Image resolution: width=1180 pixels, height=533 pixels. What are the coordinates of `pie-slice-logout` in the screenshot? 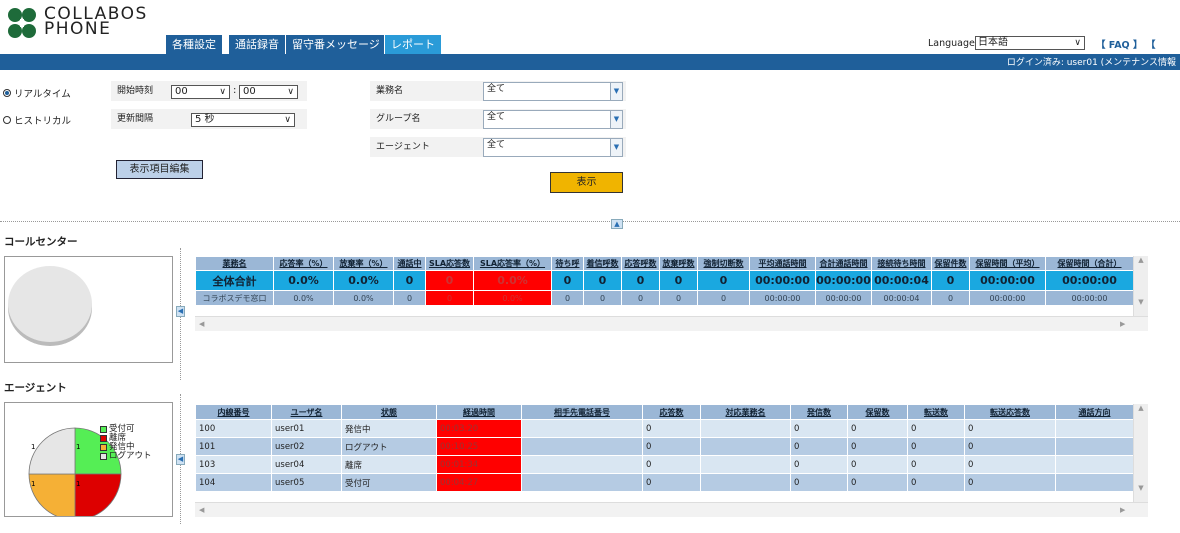 It's located at (52, 451).